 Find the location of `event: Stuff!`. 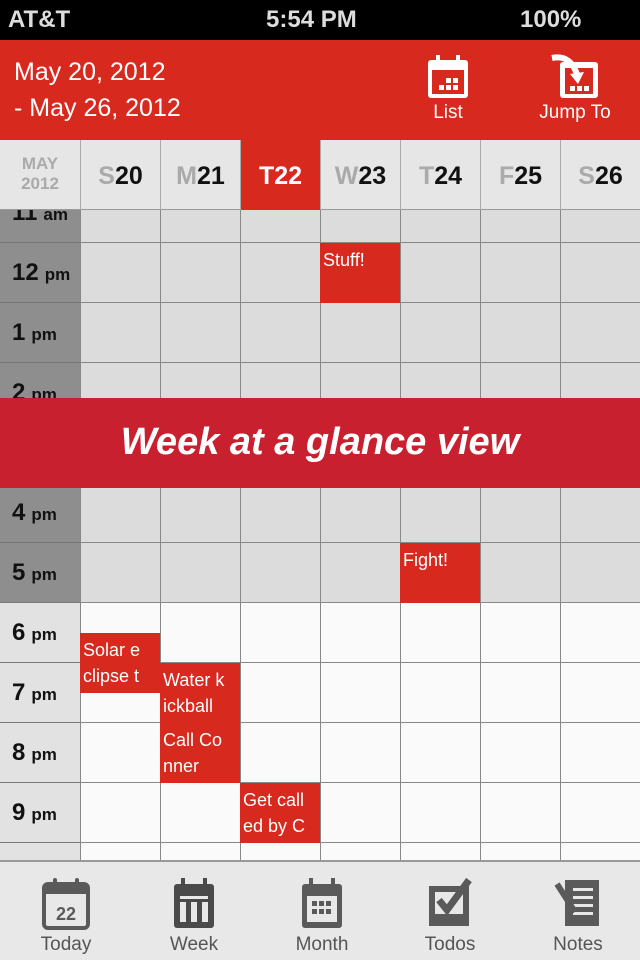

event: Stuff! is located at coordinates (360, 273).